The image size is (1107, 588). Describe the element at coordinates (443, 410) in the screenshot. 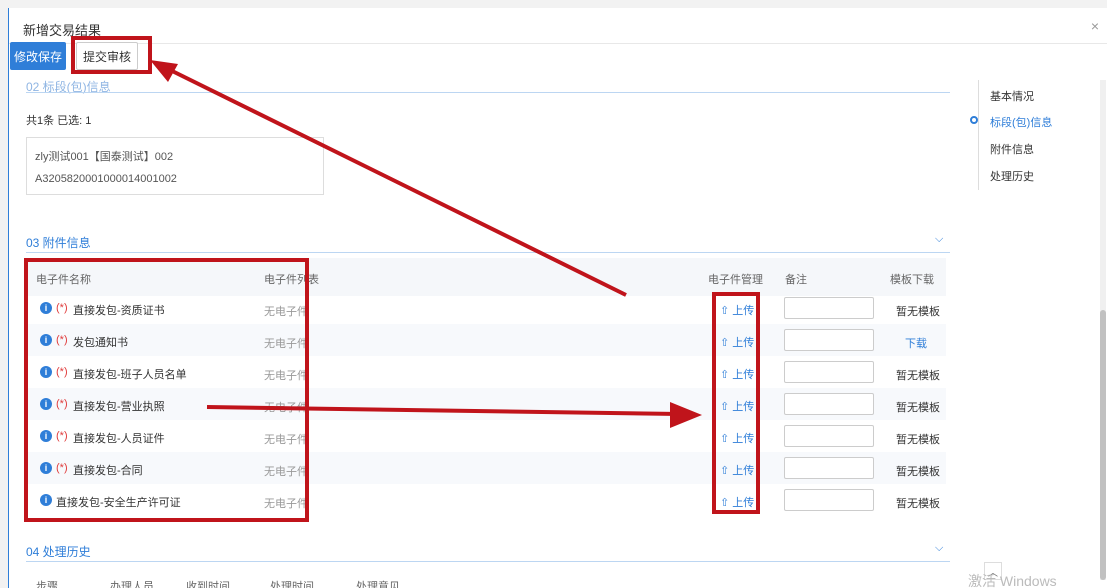

I see `arrow-to-upload` at that location.